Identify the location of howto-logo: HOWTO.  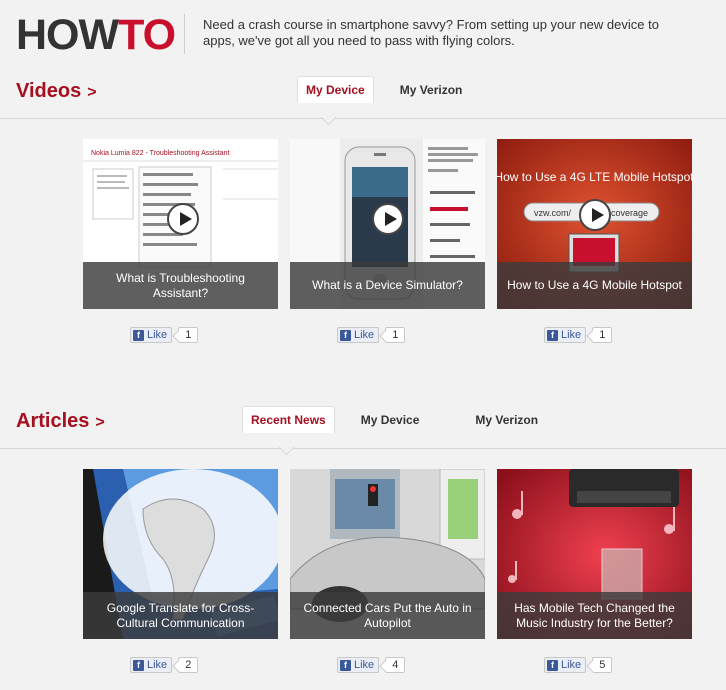
(96, 35).